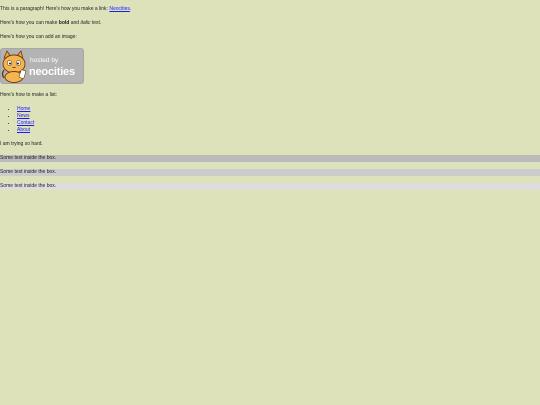 This screenshot has height=405, width=540. What do you see at coordinates (119, 9) in the screenshot?
I see `neocities-link: Neocities` at bounding box center [119, 9].